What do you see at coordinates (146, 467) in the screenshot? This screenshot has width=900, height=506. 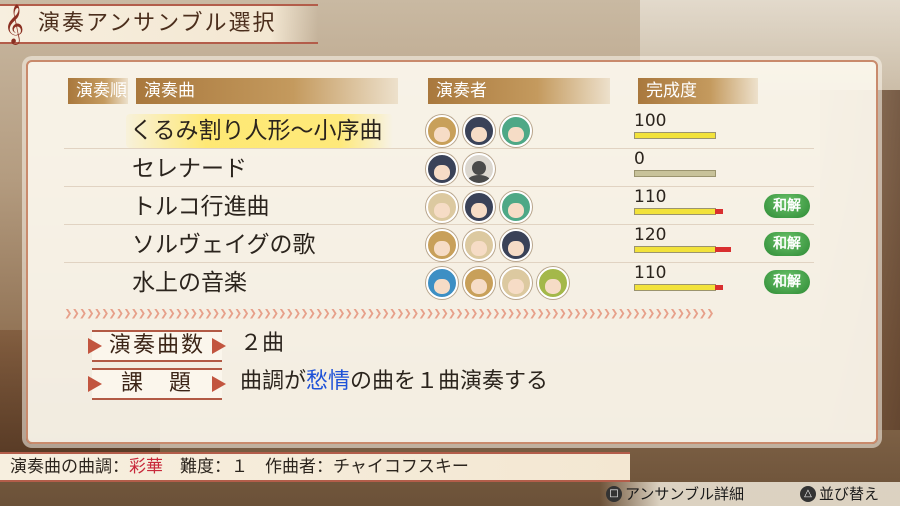 I see `mood-value: 彩華` at bounding box center [146, 467].